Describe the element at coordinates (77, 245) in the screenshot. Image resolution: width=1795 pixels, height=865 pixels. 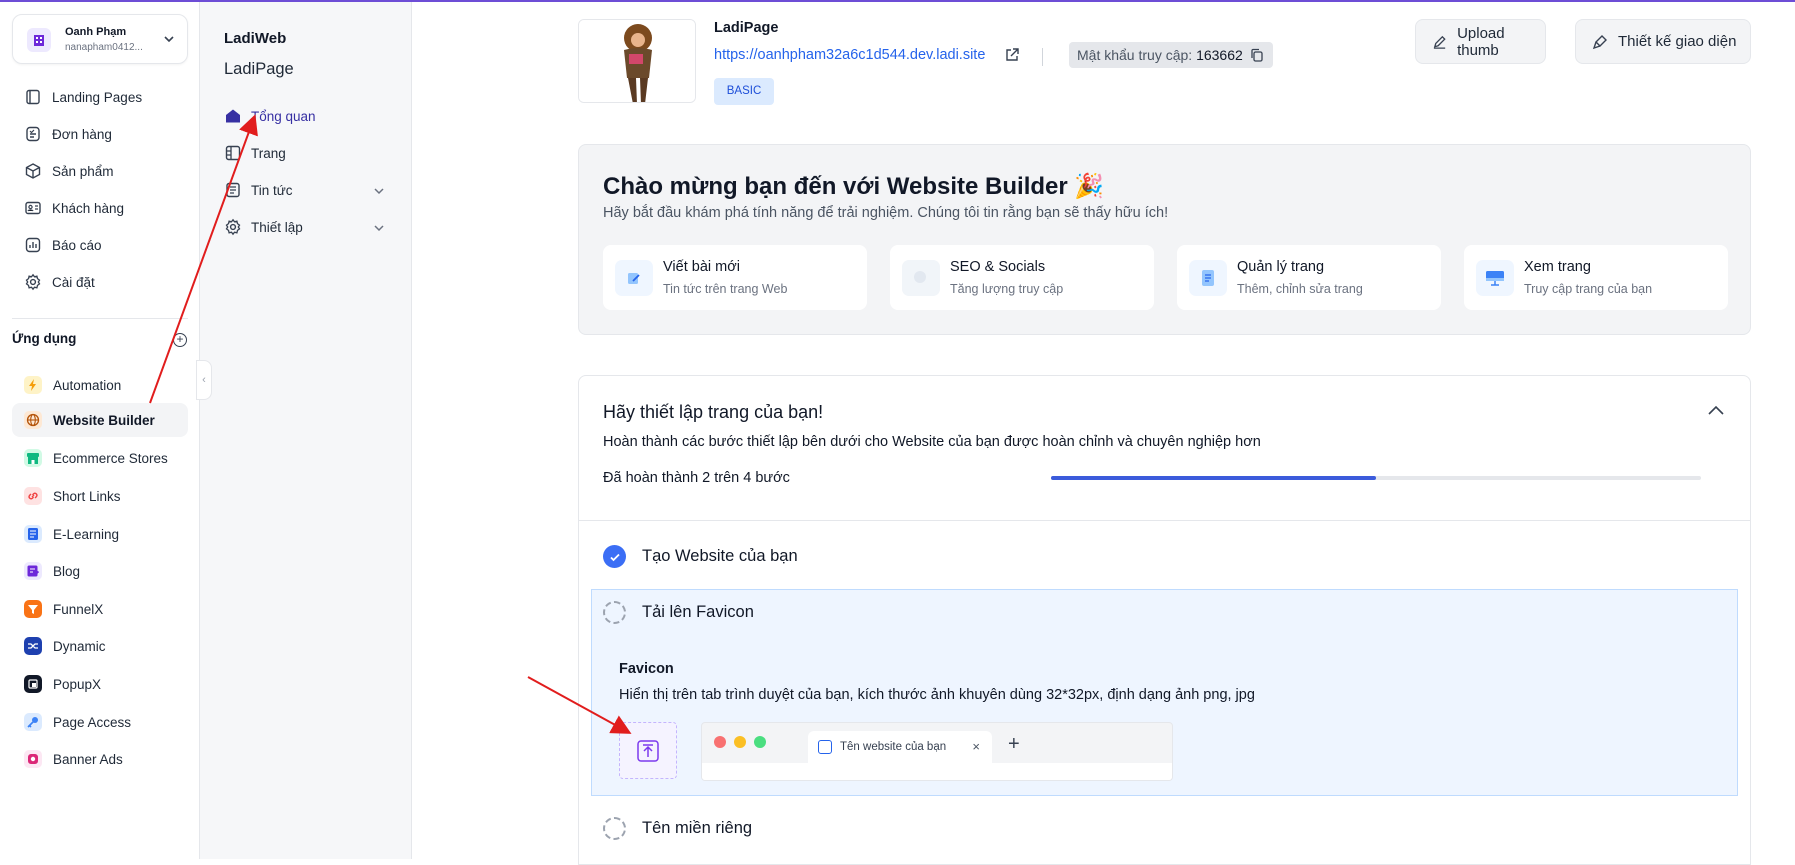
I see `nav-label: Báo cáo` at that location.